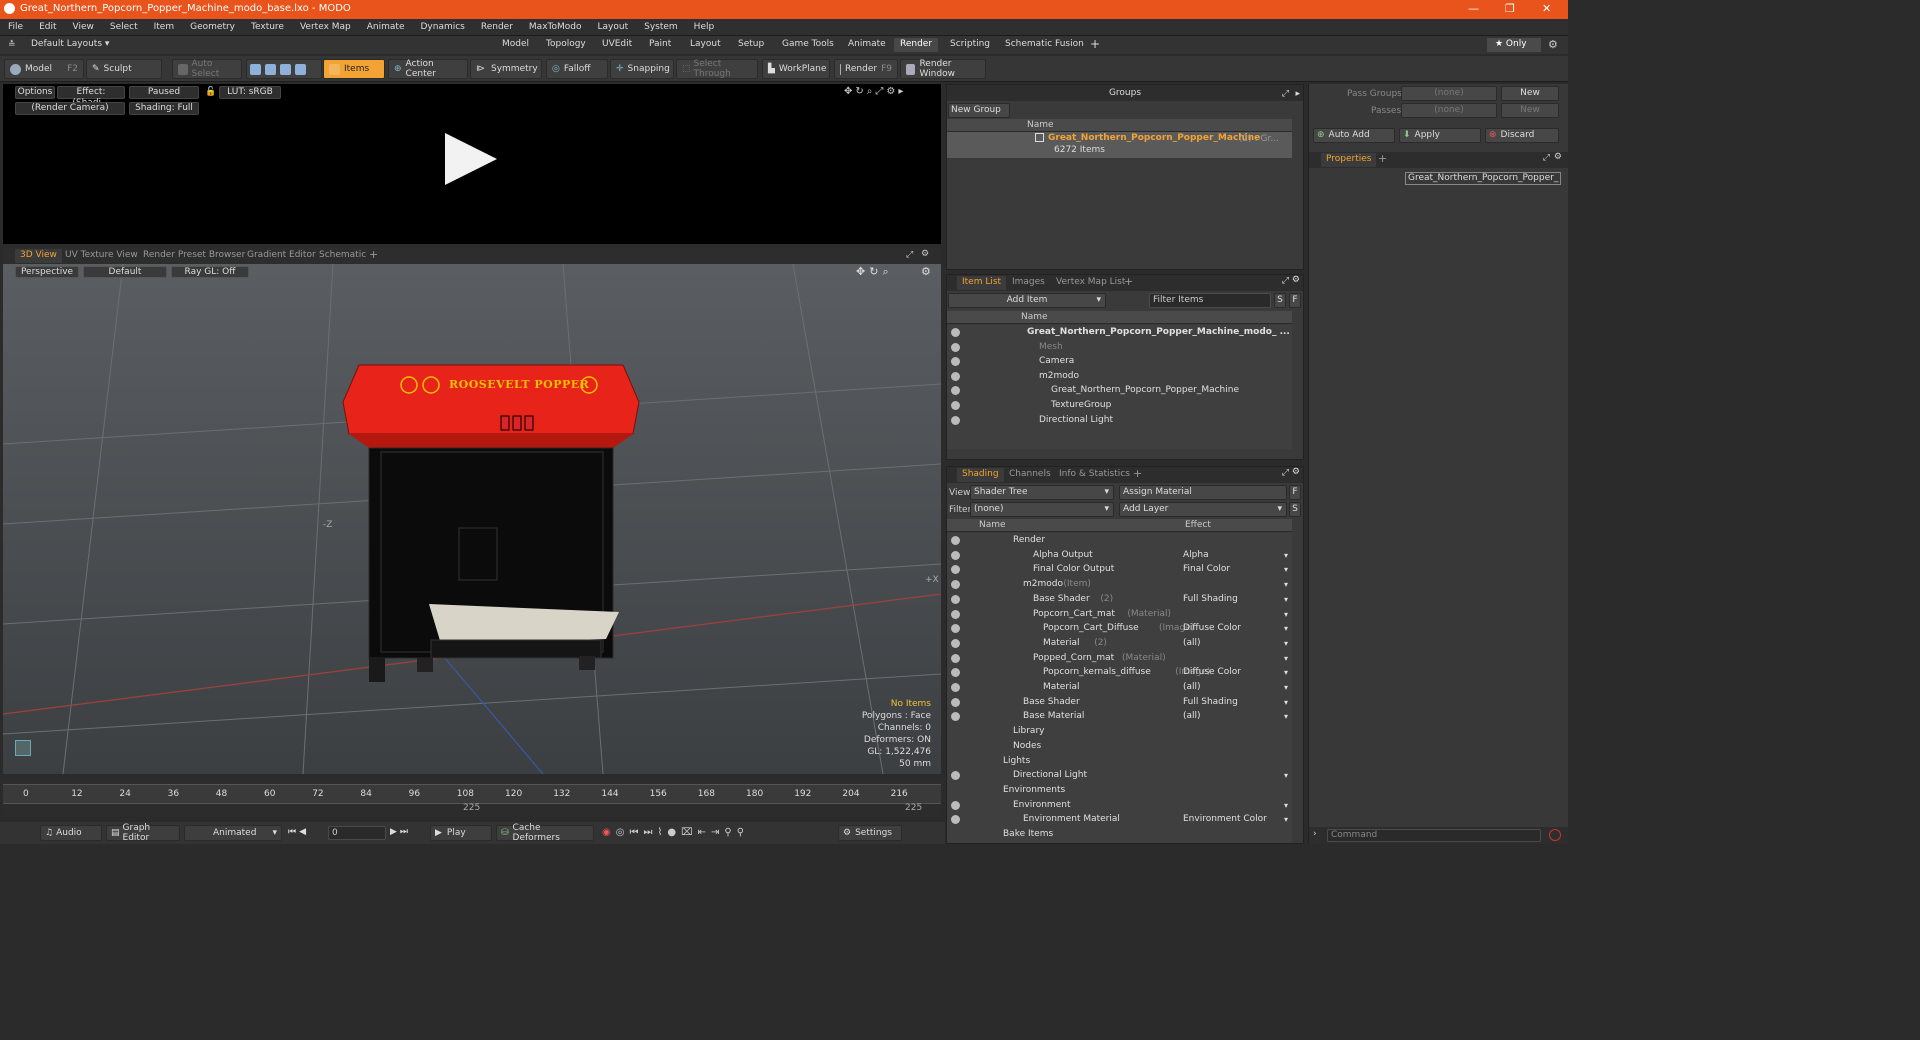 Image resolution: width=1920 pixels, height=1040 pixels. I want to click on workplane-button: ▙ WorkPlane, so click(796, 69).